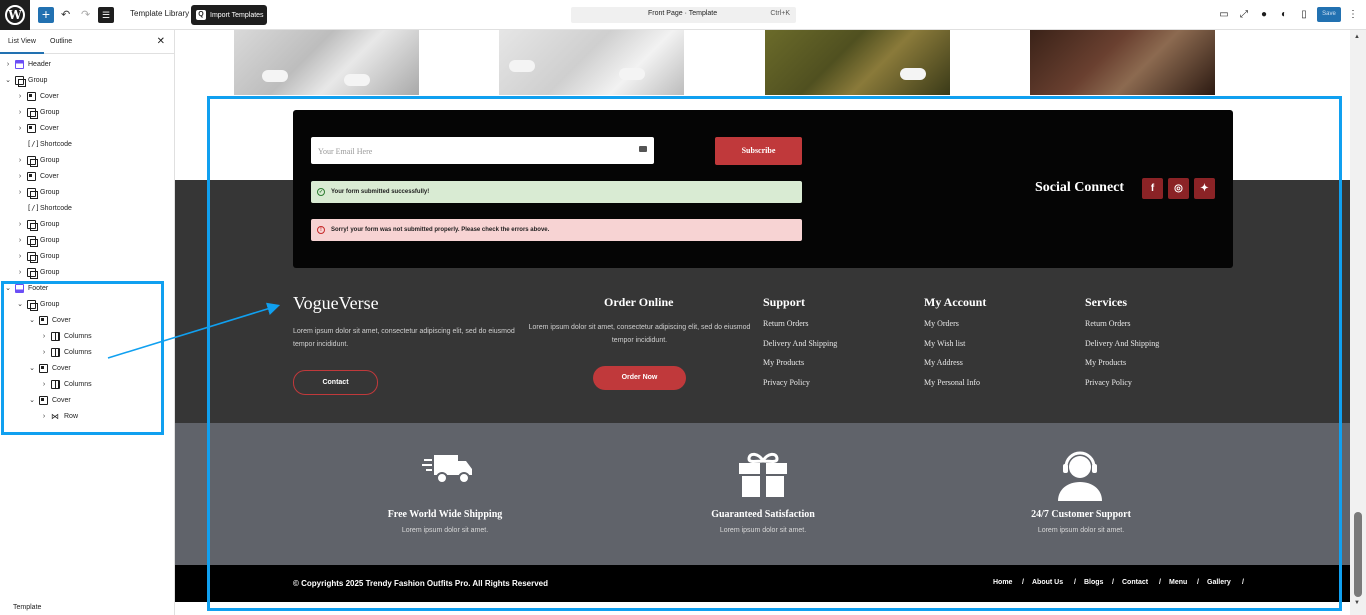  Describe the element at coordinates (1357, 37) in the screenshot. I see `scroll-up-icon: ▲` at that location.